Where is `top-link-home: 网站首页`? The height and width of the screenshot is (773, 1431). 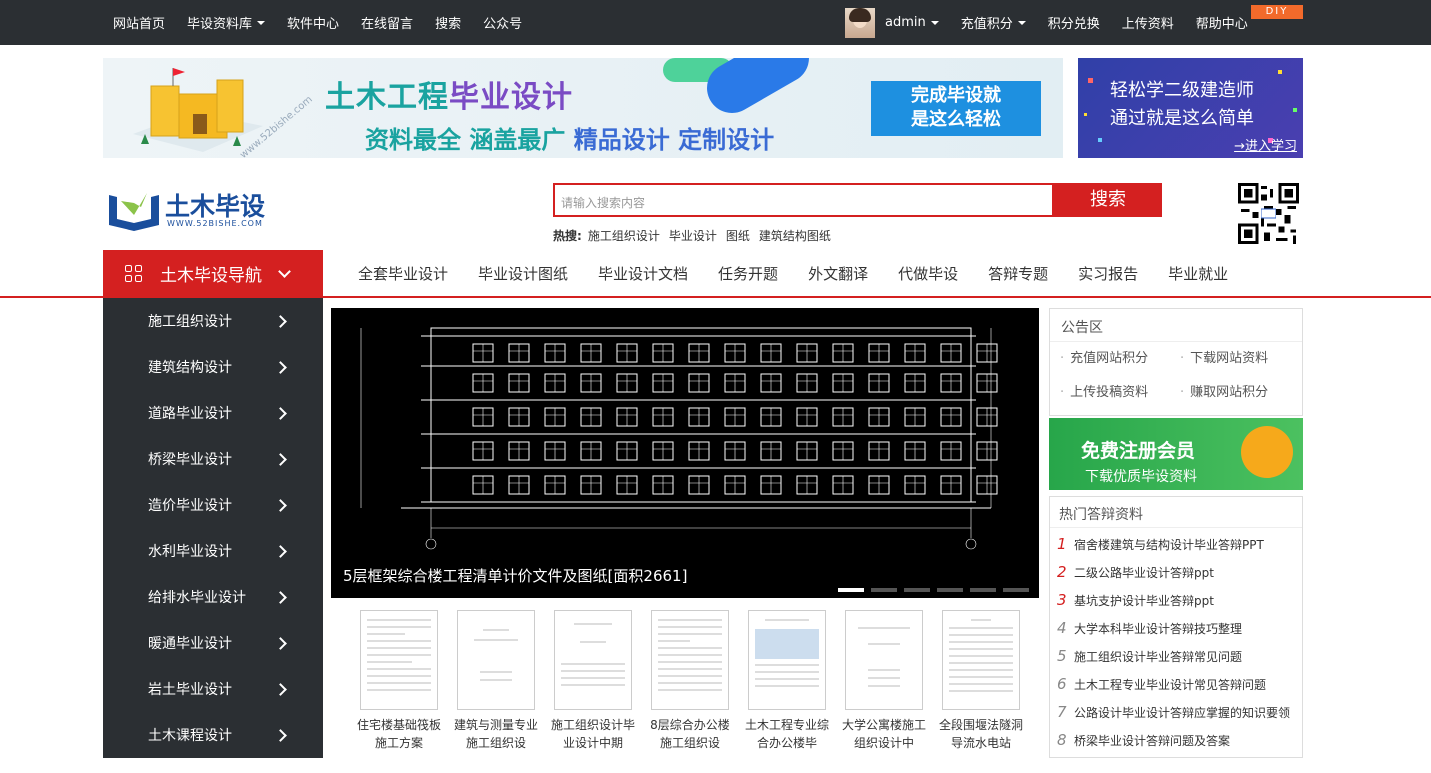 top-link-home: 网站首页 is located at coordinates (139, 22).